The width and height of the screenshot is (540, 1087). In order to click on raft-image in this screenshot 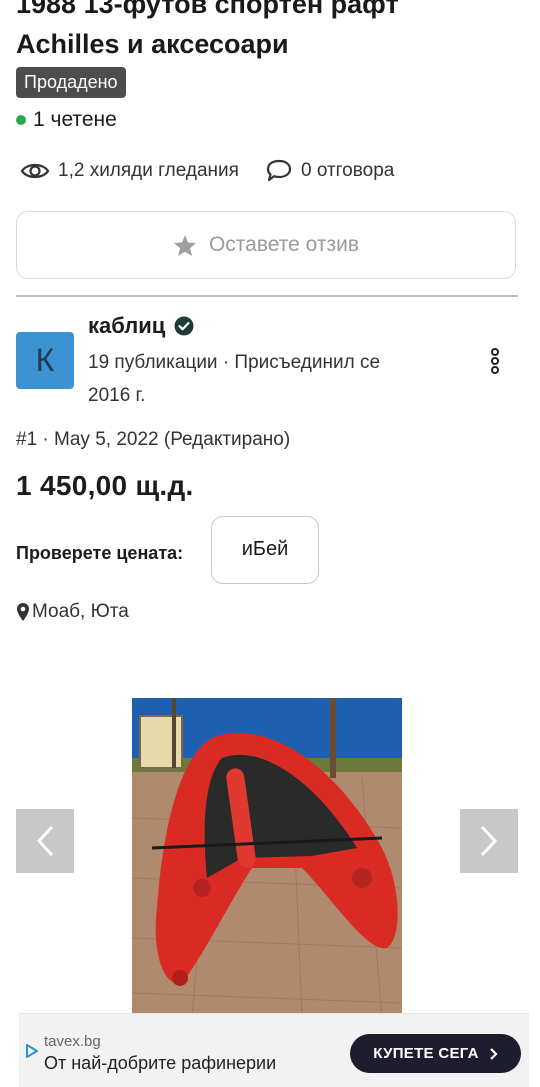, I will do `click(267, 858)`.